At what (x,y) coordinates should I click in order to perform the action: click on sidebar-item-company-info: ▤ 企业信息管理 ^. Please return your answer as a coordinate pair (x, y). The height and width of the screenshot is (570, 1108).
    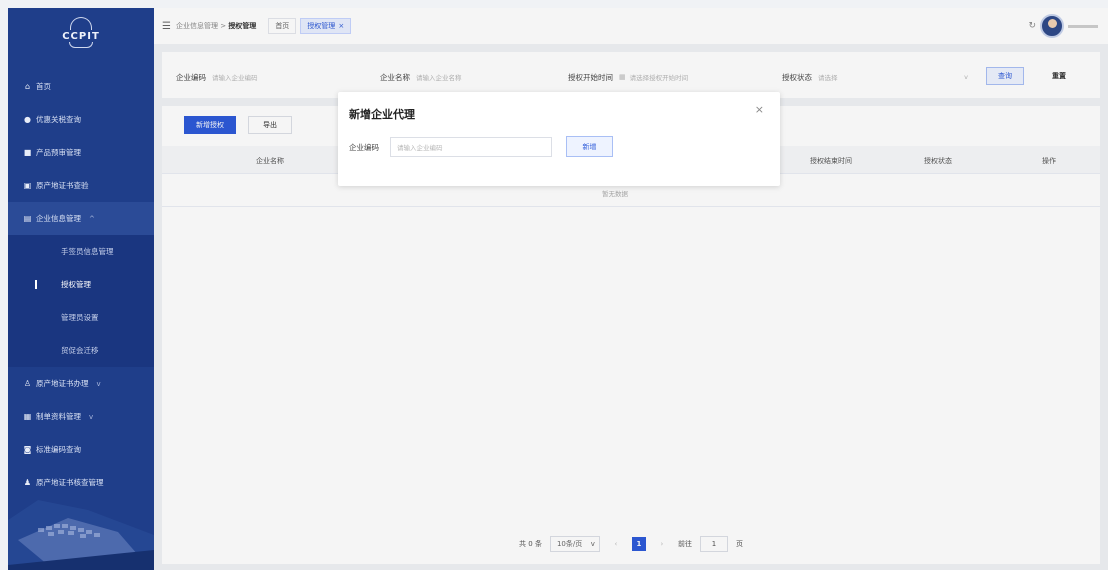
    Looking at the image, I should click on (81, 218).